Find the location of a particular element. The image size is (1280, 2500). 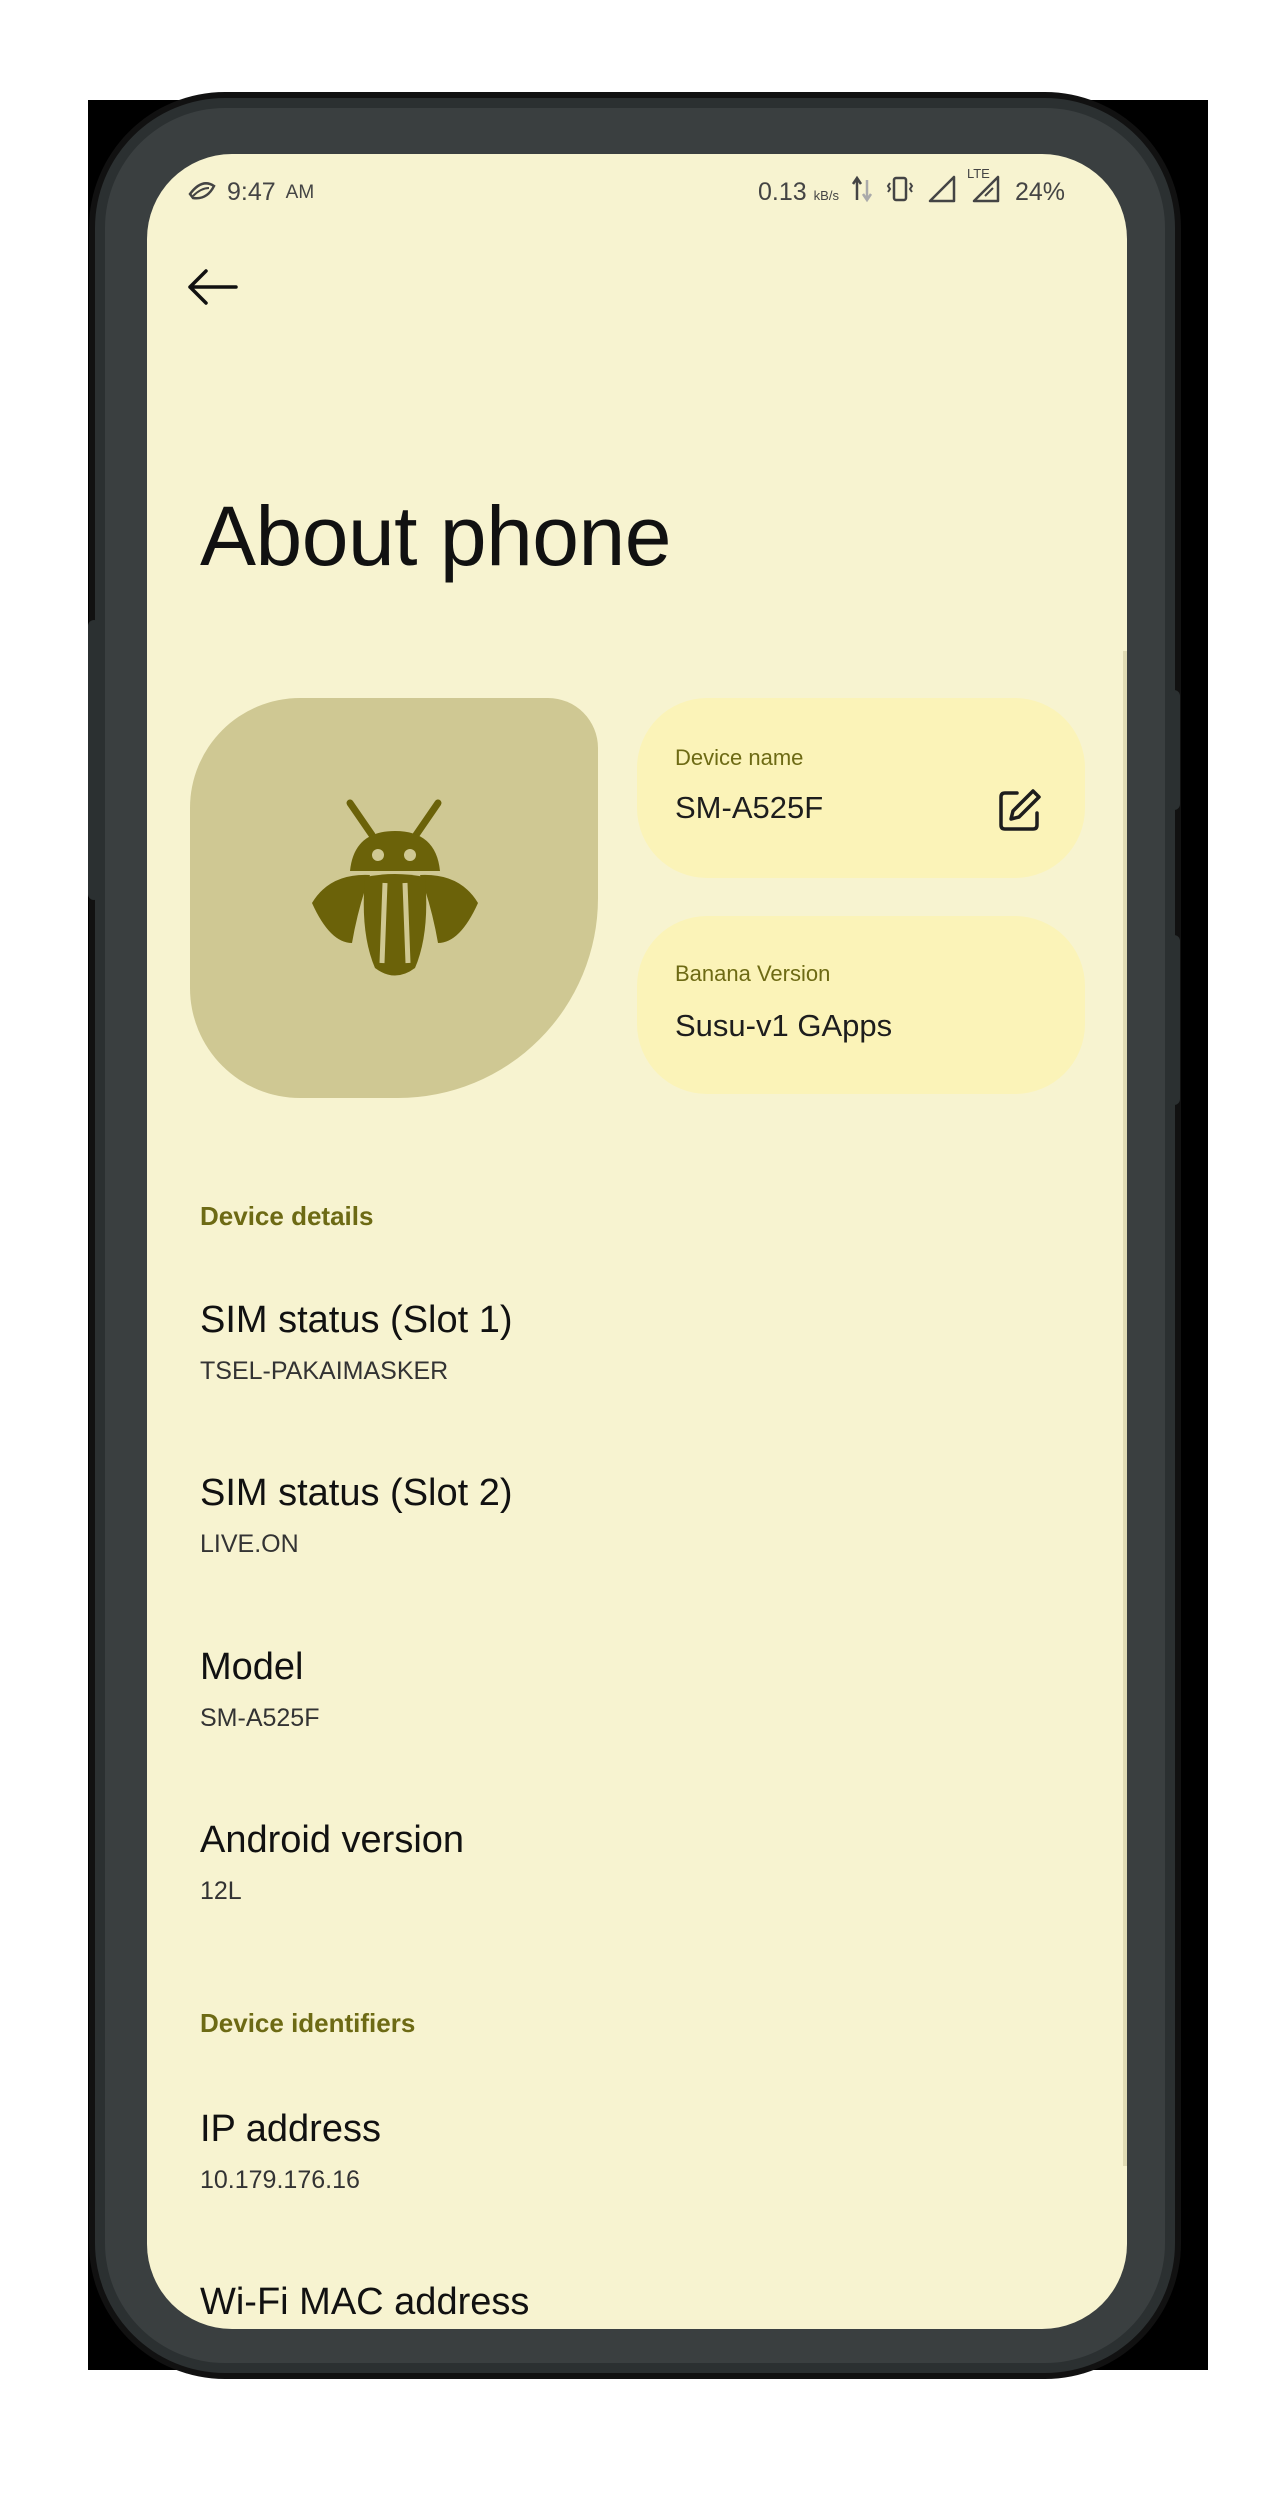

list-item-sim-slot-1: SIM status (Slot 1) TSEL-PAKAIMASKER is located at coordinates (640, 1374).